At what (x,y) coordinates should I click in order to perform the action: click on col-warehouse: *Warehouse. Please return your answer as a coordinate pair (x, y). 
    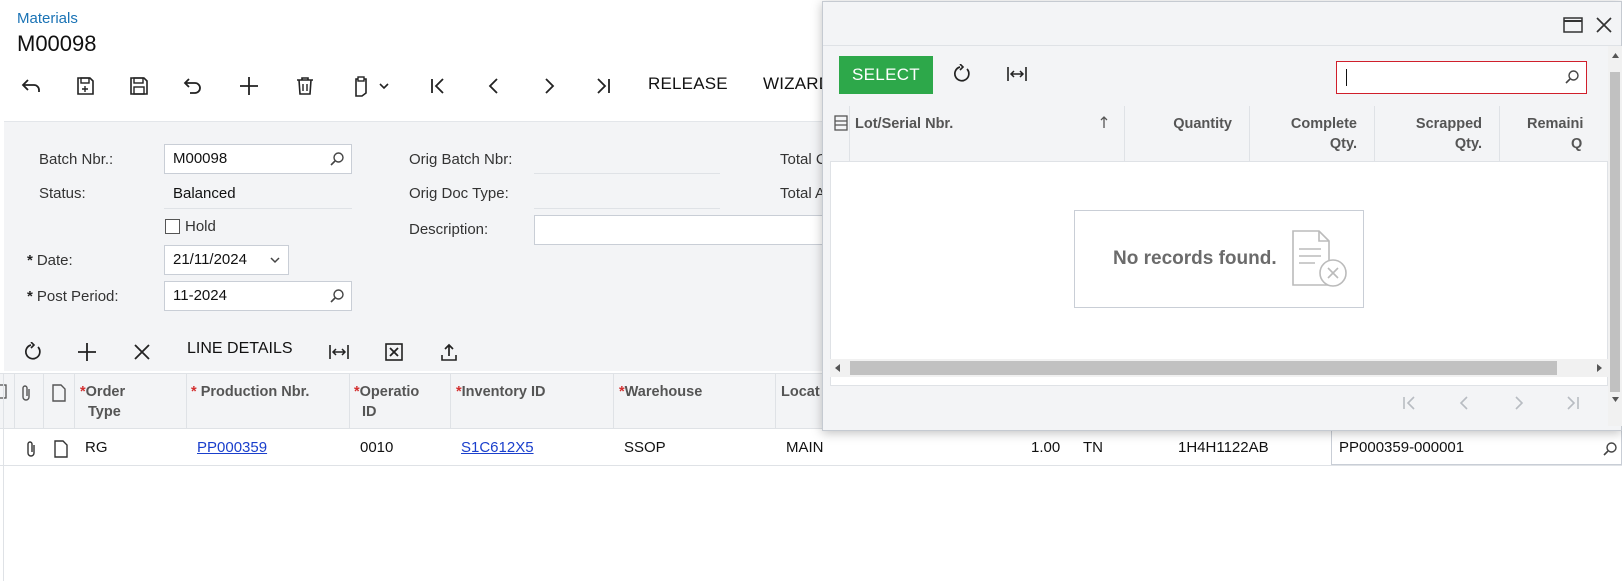
    Looking at the image, I should click on (660, 392).